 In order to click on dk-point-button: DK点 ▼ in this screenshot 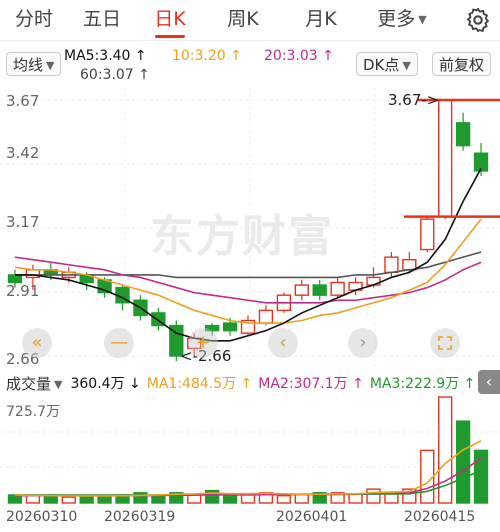, I will do `click(387, 64)`.